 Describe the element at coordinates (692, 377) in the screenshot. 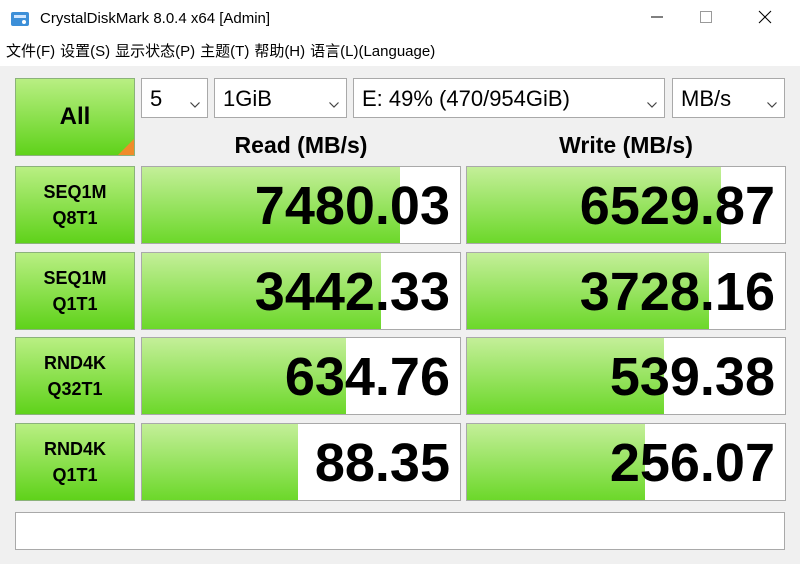

I see `write-value: 539.38` at that location.